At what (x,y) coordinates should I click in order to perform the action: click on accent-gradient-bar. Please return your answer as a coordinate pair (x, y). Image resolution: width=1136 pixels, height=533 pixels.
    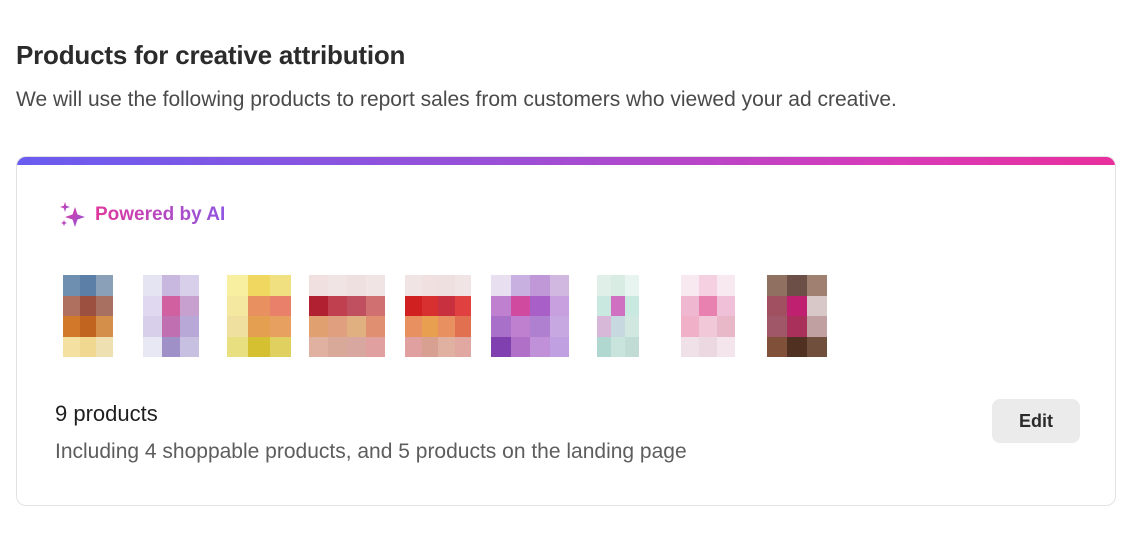
    Looking at the image, I should click on (566, 161).